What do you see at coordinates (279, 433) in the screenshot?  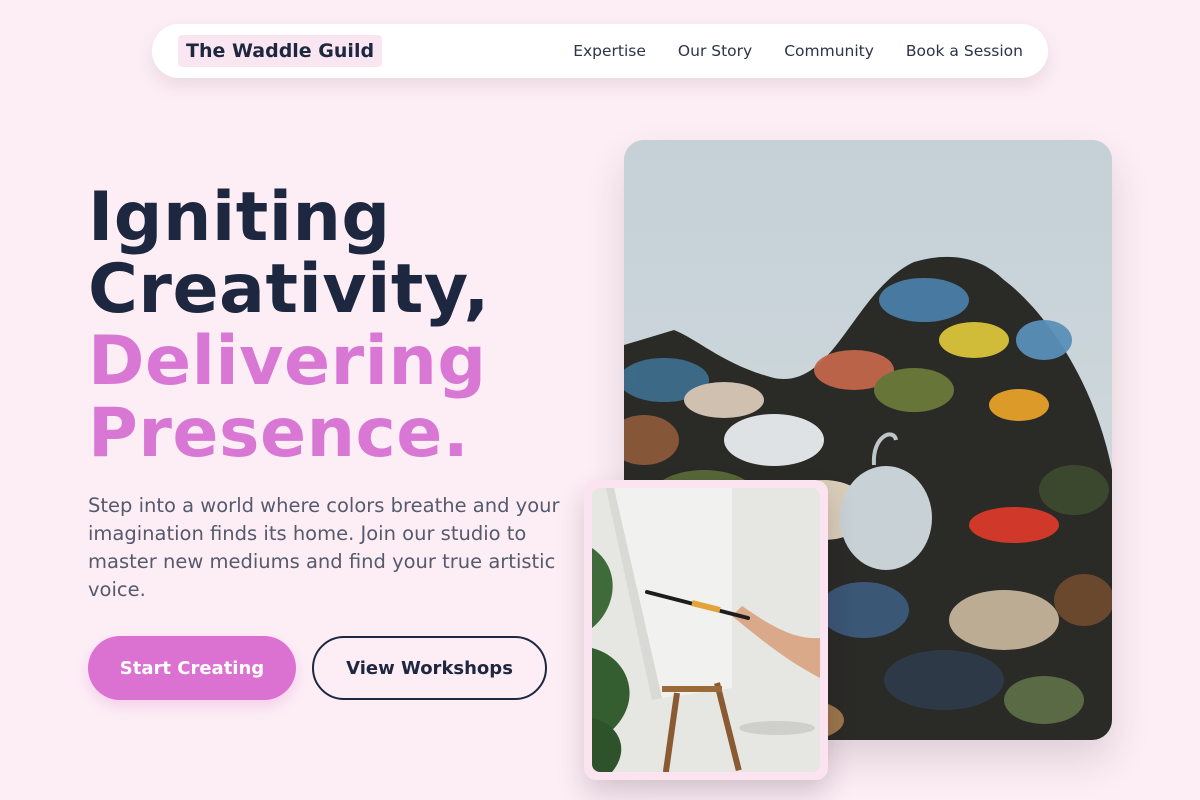 I see `headline-line-4: Presence.` at bounding box center [279, 433].